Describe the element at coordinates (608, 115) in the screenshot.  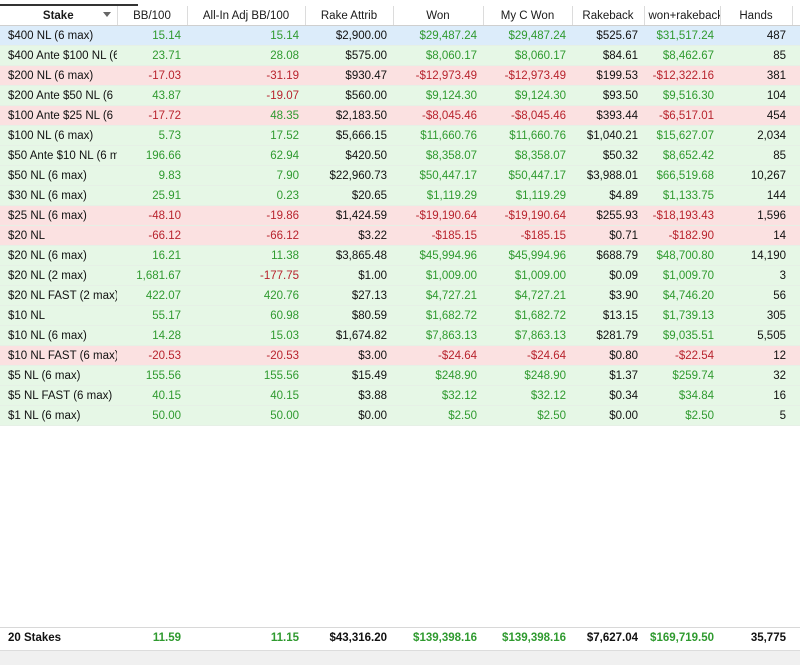
I see `row-rakeback: $393.44` at that location.